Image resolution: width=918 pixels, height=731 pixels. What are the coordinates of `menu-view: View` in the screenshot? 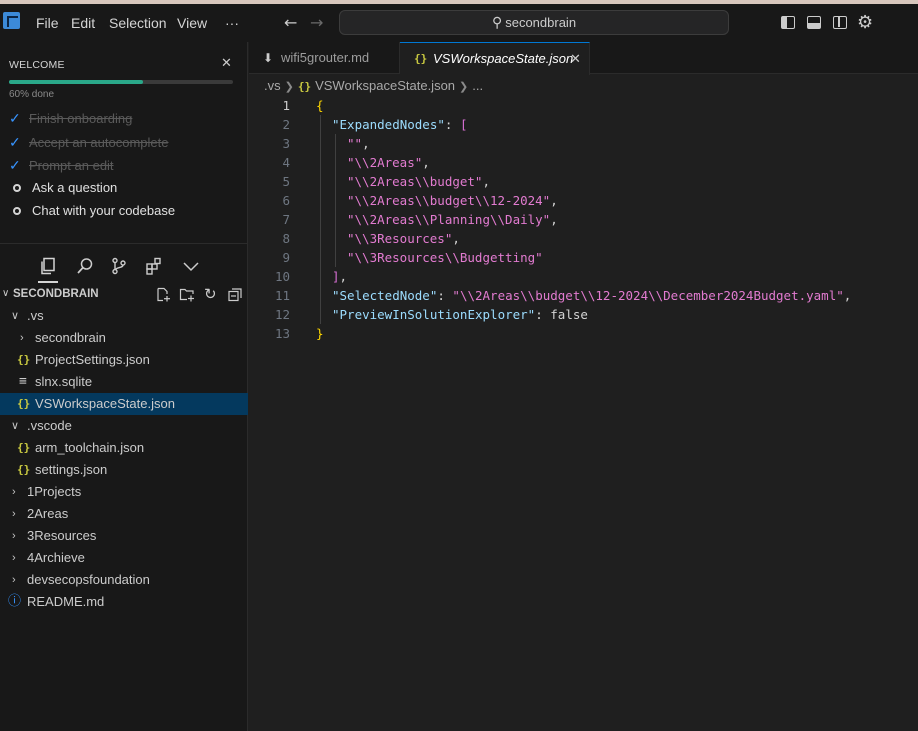 It's located at (192, 23).